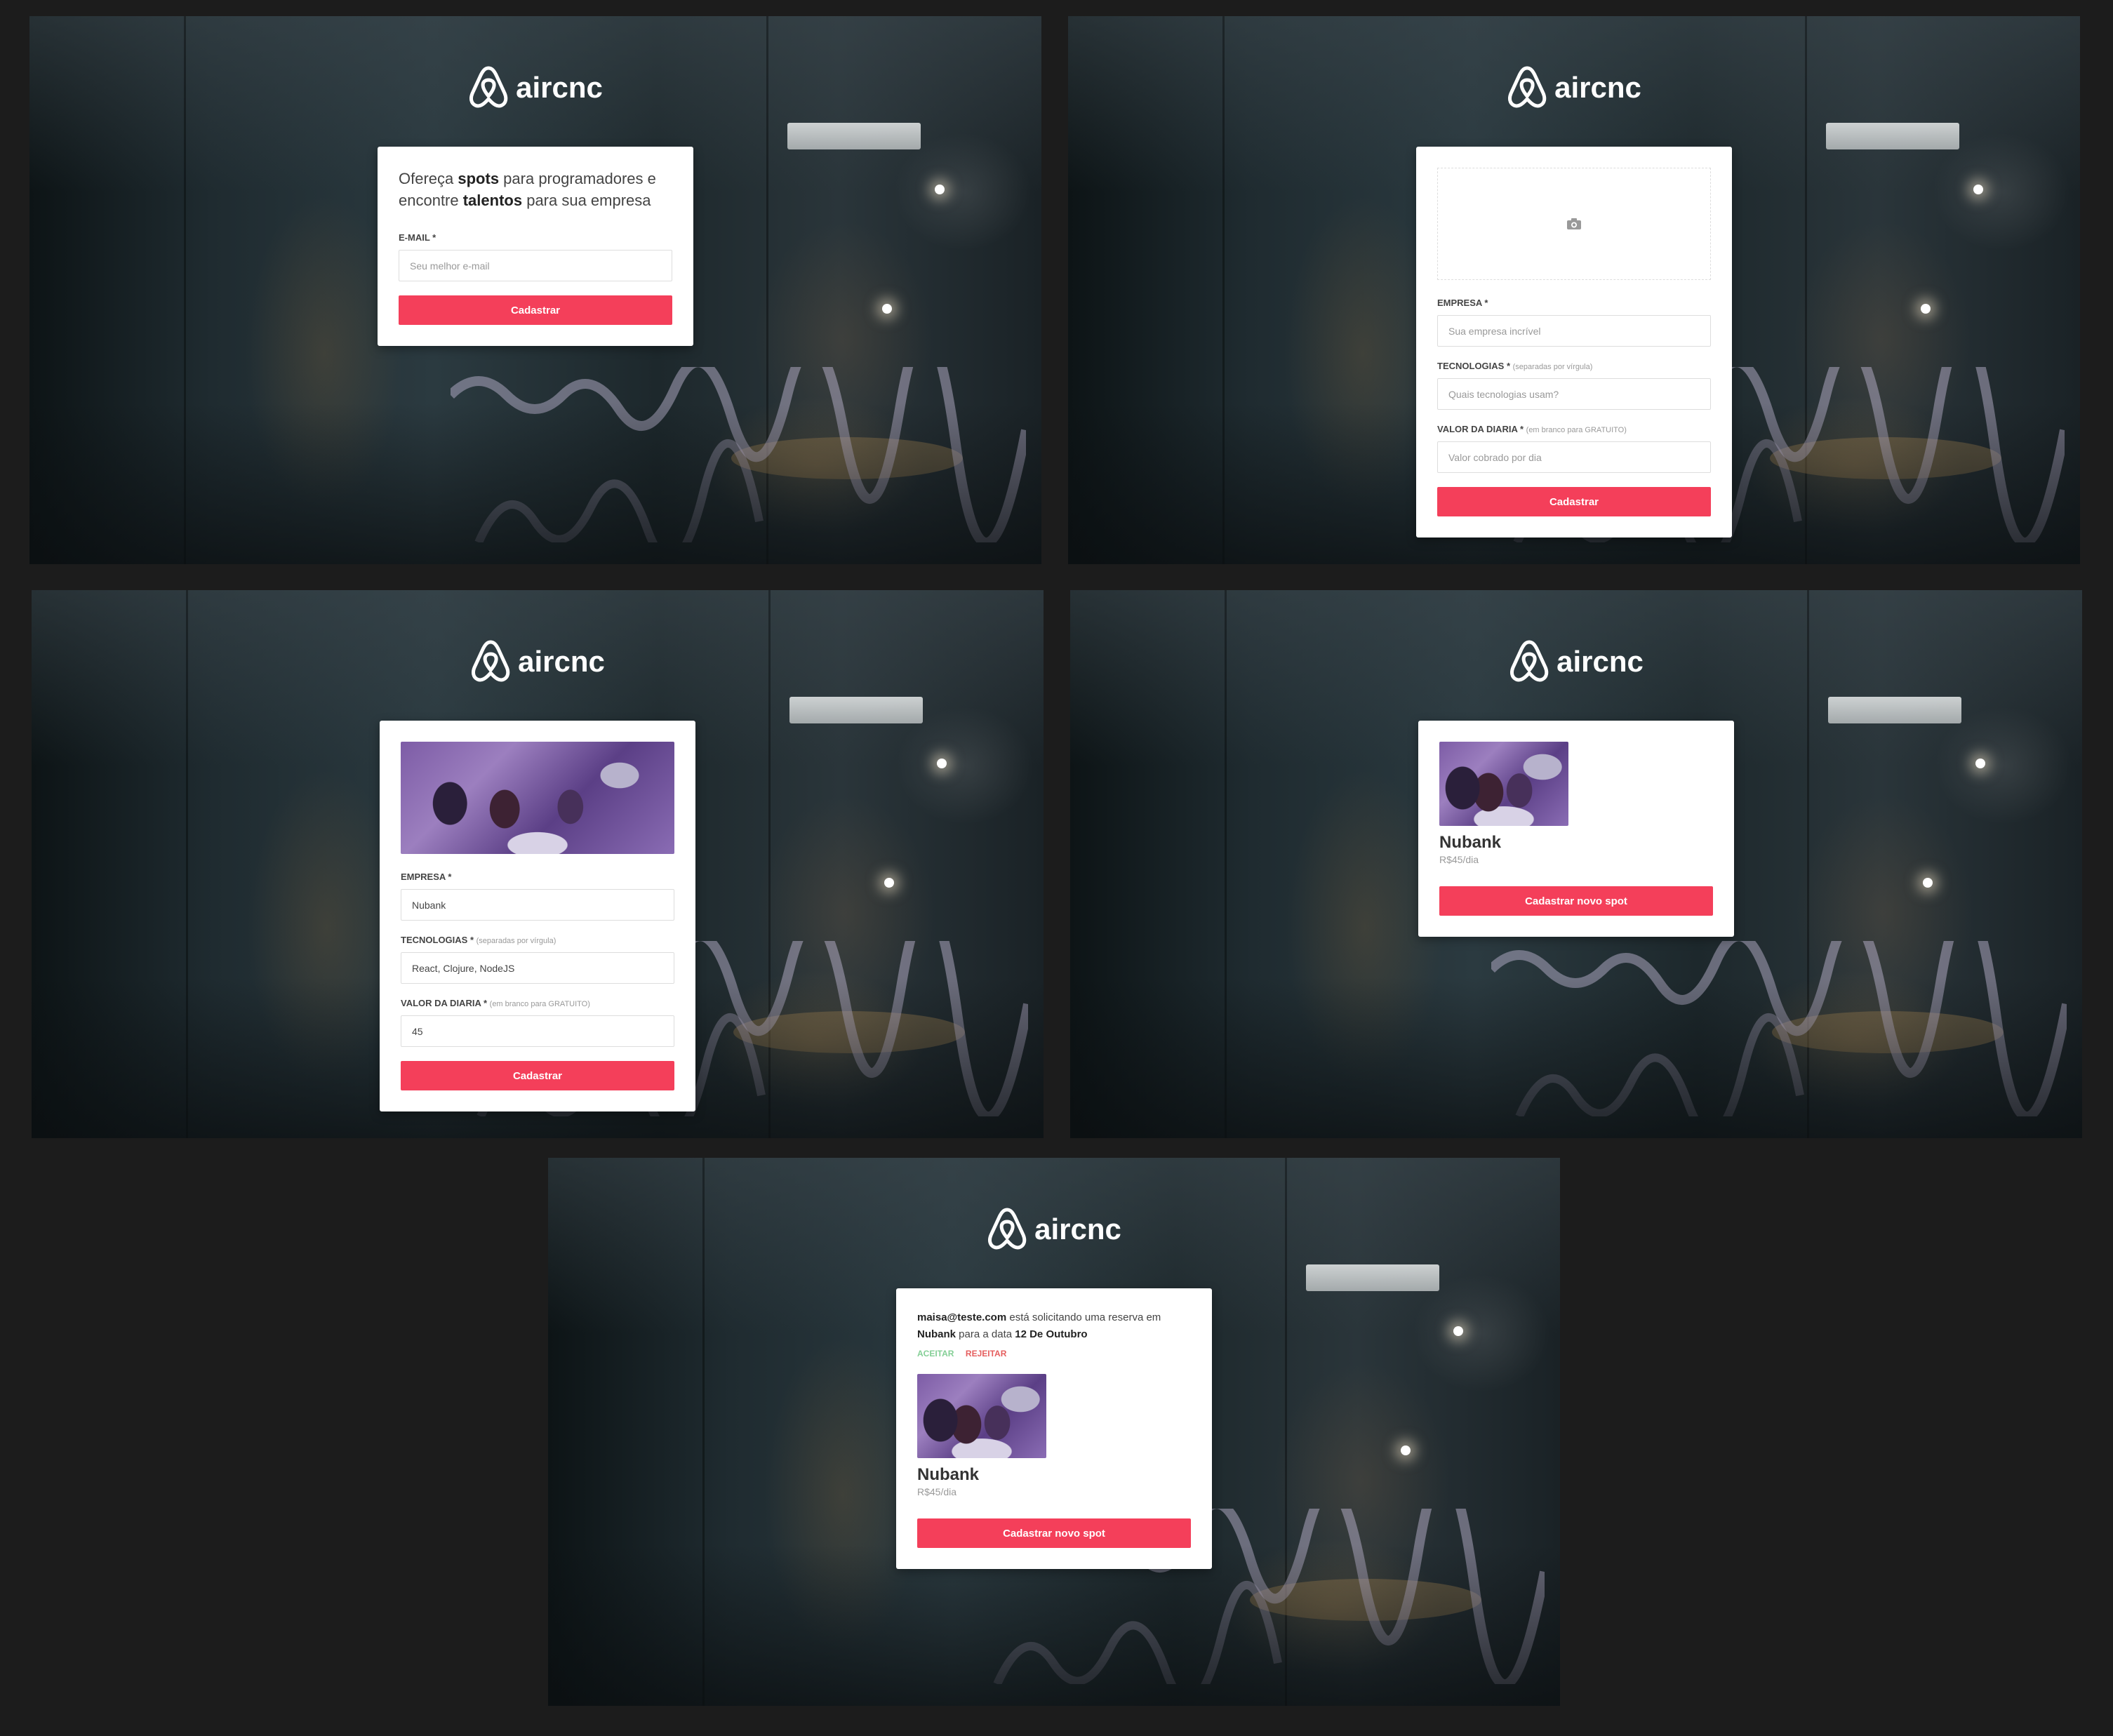 The width and height of the screenshot is (2113, 1736). I want to click on dashboard-card: Nubank R$45/dia Cadastrar novo spot, so click(1576, 829).